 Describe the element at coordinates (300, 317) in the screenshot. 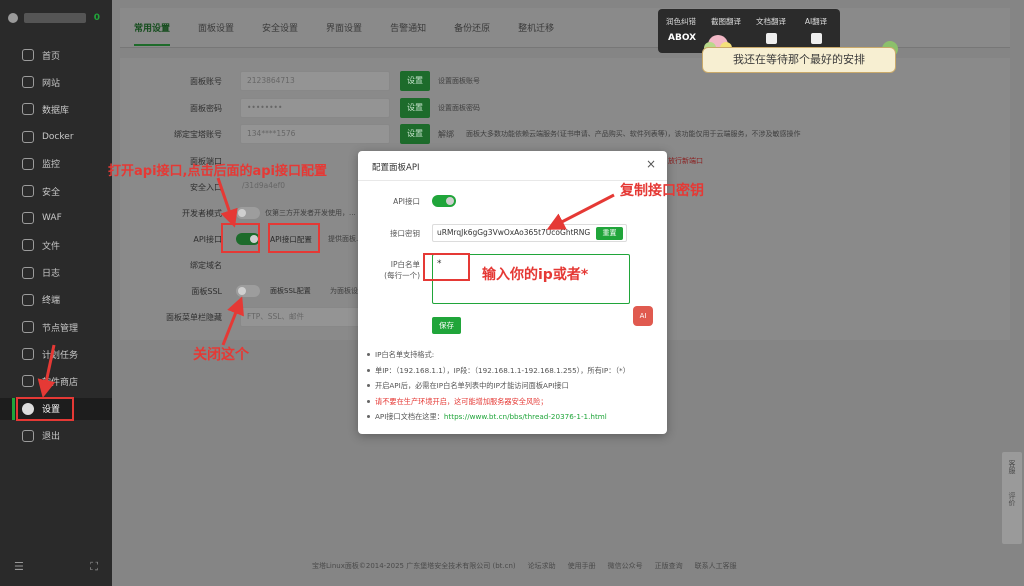

I see `menu-input: FTP、SSL、邮件` at that location.